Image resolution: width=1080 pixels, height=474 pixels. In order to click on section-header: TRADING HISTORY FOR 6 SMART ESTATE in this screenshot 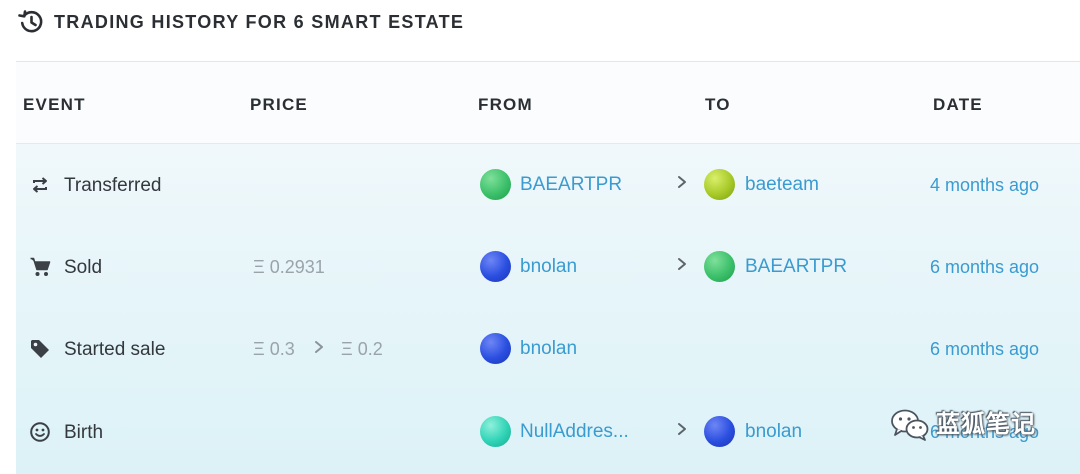, I will do `click(540, 31)`.